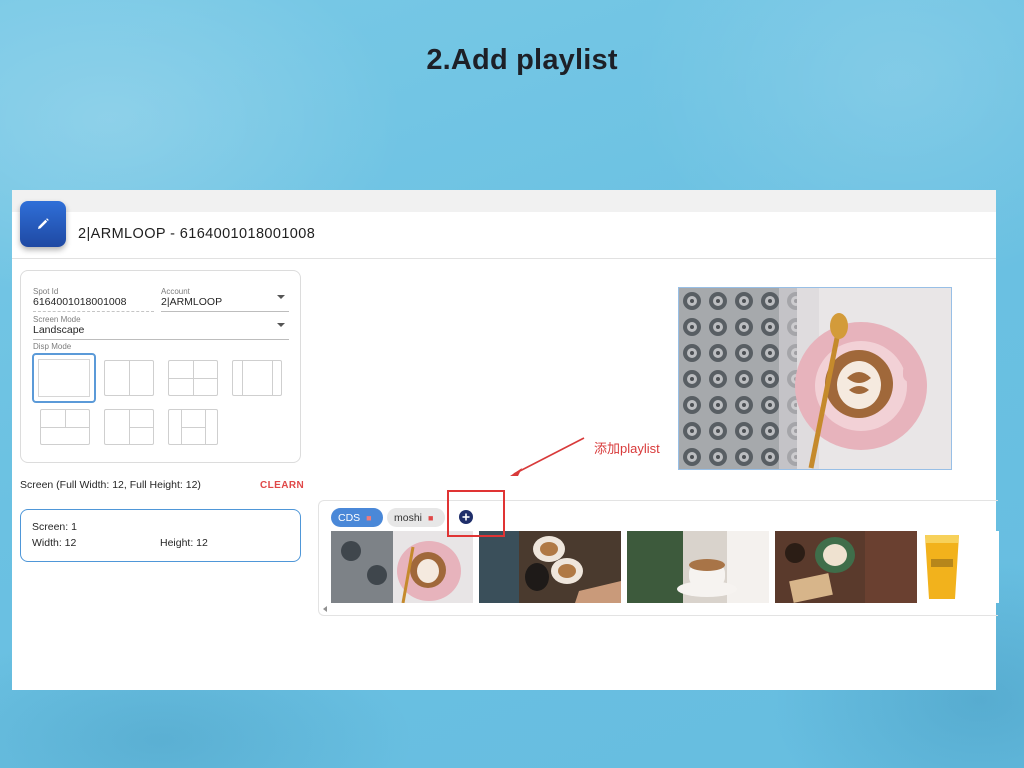 The height and width of the screenshot is (768, 1024). I want to click on playlist-panel: CDS ■ moshi ■, so click(658, 558).